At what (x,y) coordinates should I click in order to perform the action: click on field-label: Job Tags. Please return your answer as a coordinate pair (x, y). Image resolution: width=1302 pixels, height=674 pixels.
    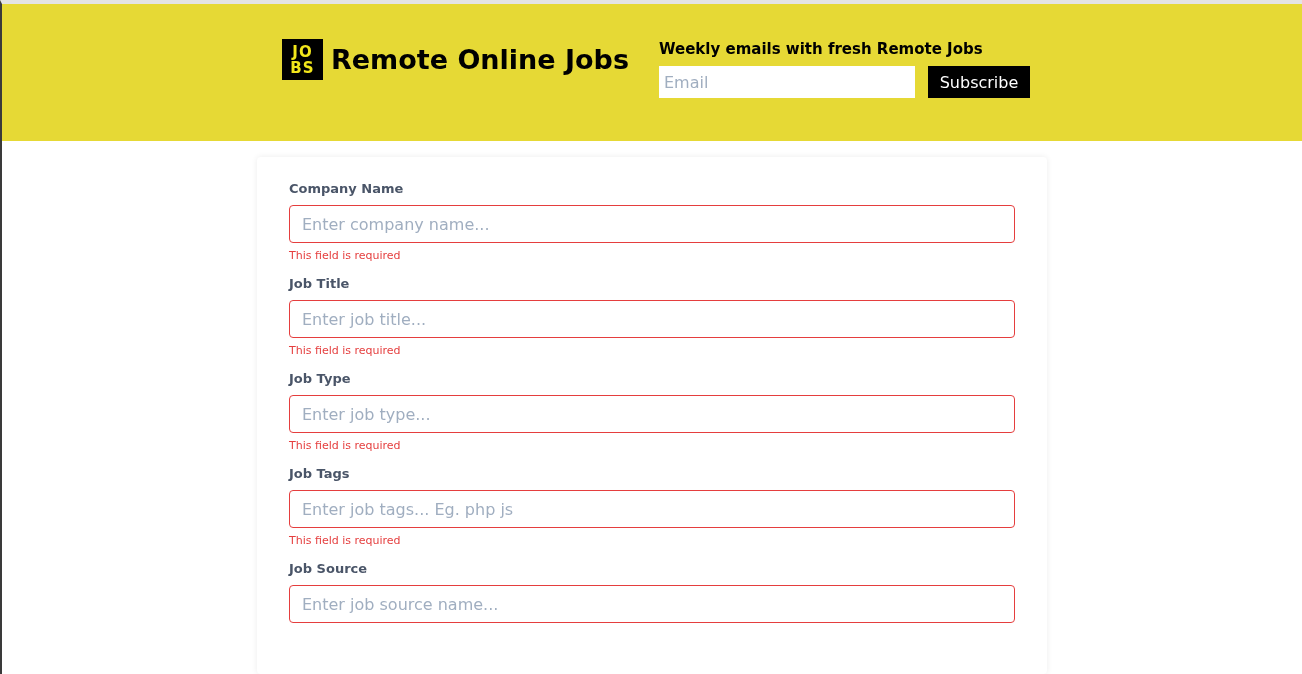
    Looking at the image, I should click on (320, 473).